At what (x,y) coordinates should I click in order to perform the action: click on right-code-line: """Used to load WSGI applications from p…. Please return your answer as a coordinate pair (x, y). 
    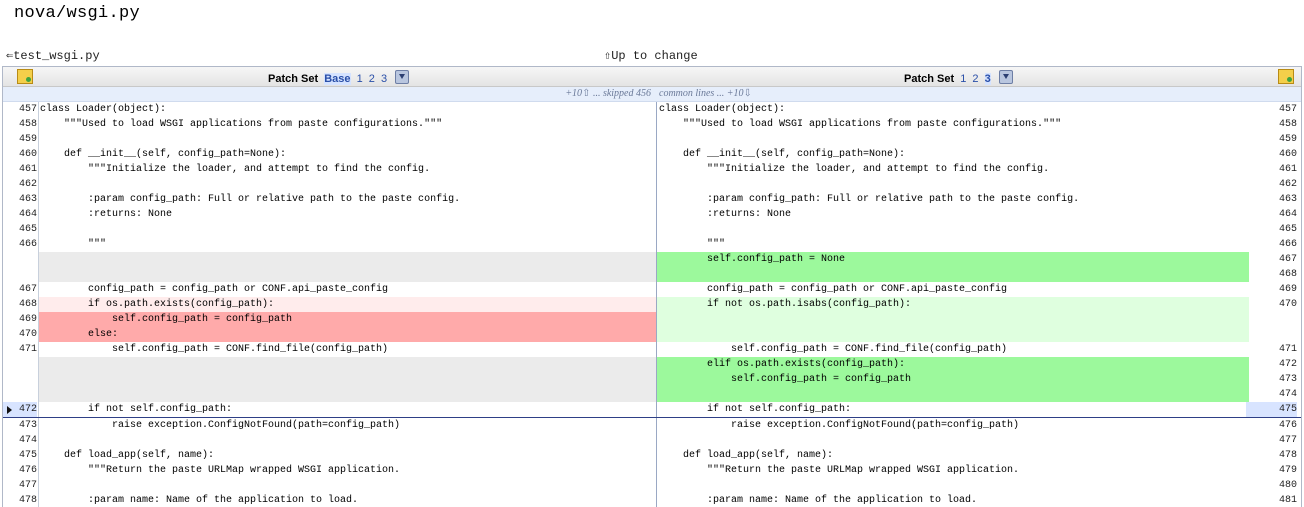
    Looking at the image, I should click on (952, 124).